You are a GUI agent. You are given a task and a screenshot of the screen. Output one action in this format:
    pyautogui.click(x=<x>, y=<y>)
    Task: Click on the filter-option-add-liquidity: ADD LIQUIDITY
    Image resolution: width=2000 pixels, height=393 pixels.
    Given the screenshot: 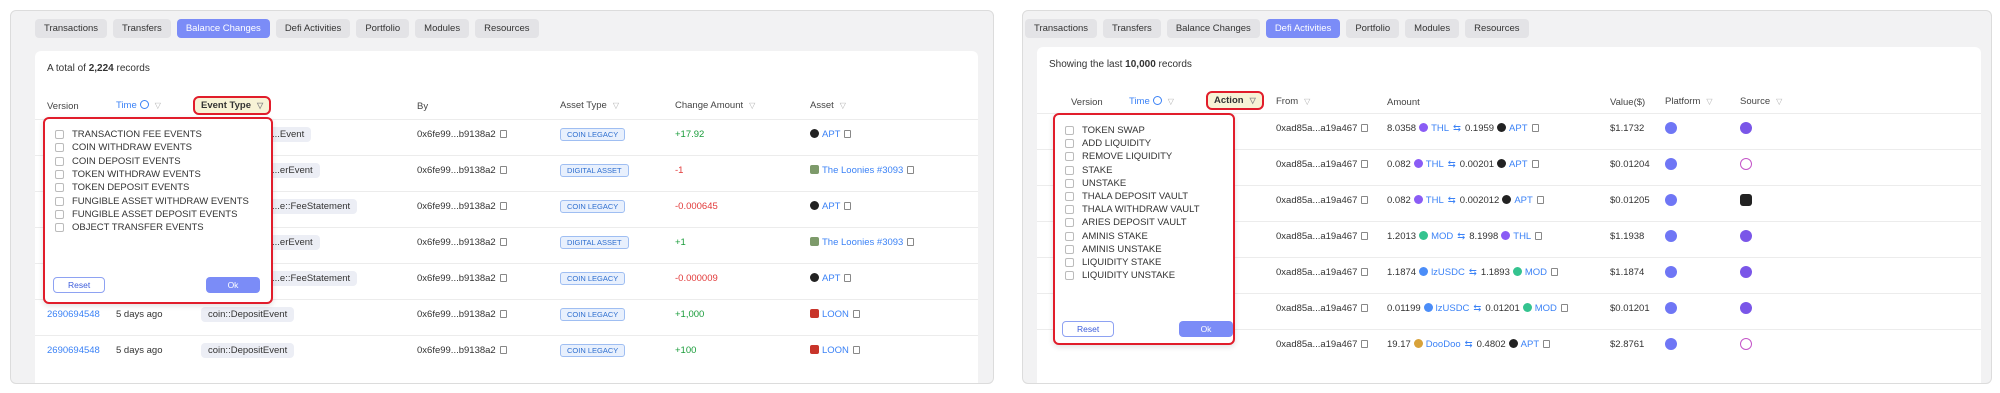 What is the action you would take?
    pyautogui.click(x=1108, y=143)
    